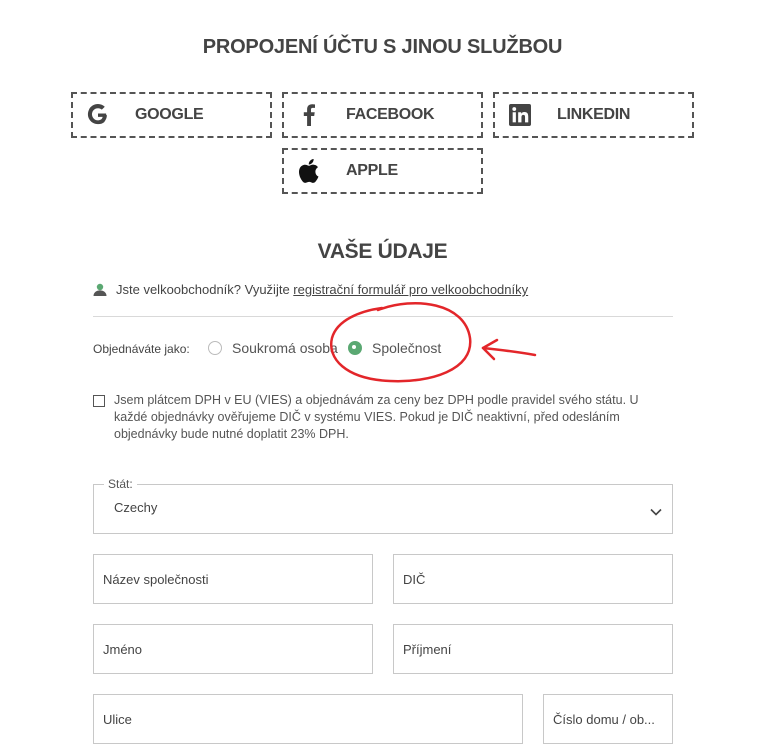  What do you see at coordinates (390, 114) in the screenshot?
I see `facebook-label: FACEBOOK` at bounding box center [390, 114].